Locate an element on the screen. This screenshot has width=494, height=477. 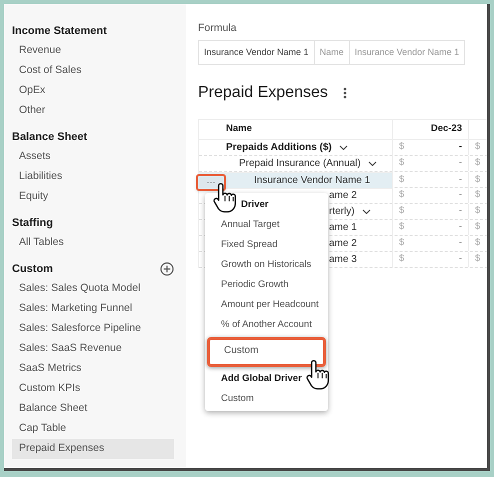
sidebar-item: SaaS Metrics is located at coordinates (93, 369).